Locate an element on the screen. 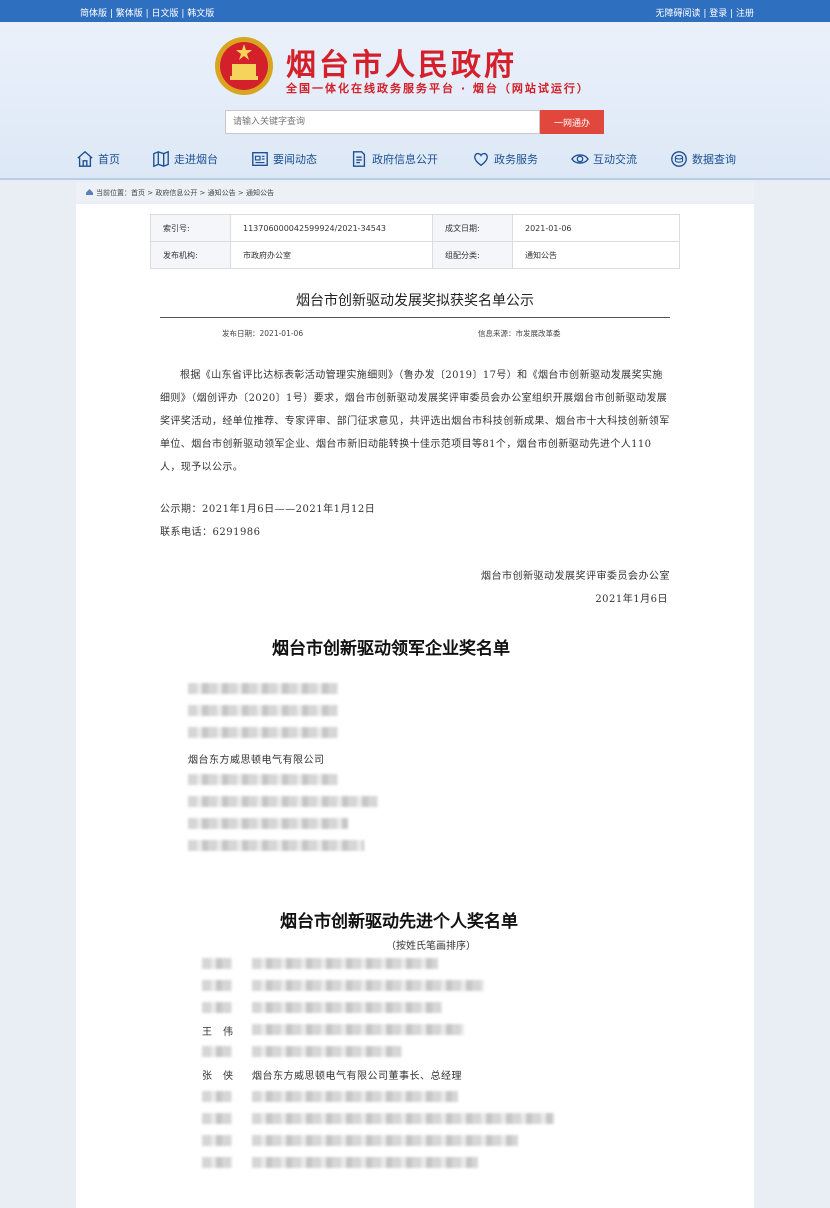 The image size is (830, 1208). search-input is located at coordinates (382, 122).